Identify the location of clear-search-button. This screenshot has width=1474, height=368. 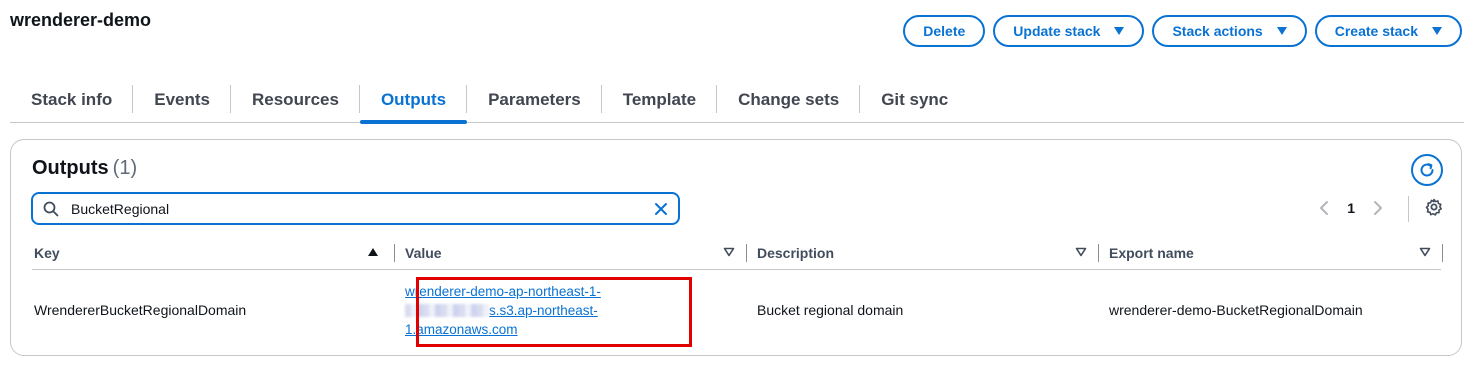
(661, 209).